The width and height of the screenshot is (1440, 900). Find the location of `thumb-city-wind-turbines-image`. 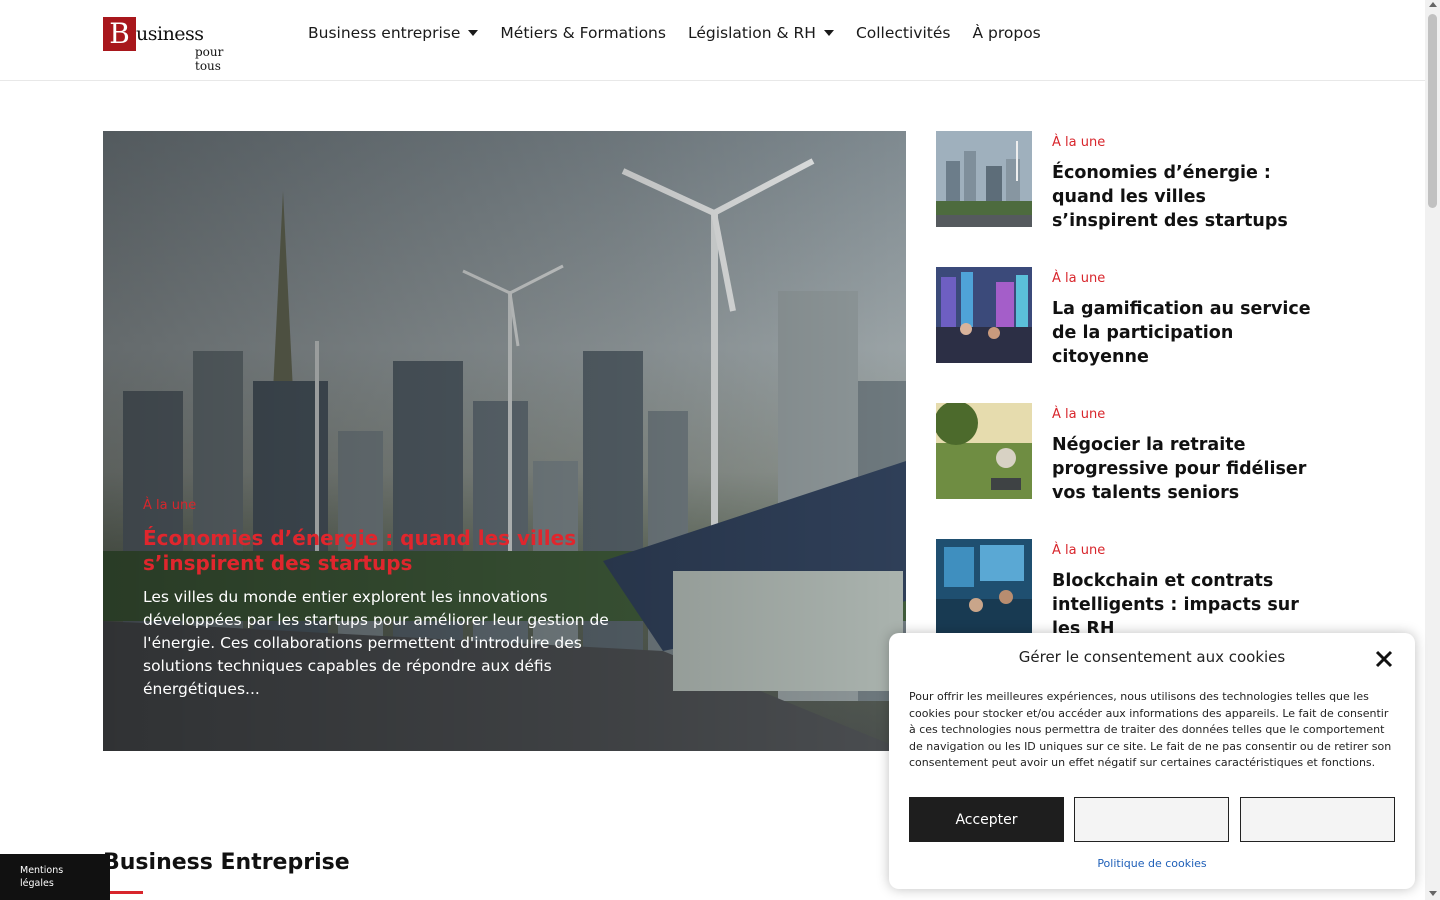

thumb-city-wind-turbines-image is located at coordinates (984, 179).